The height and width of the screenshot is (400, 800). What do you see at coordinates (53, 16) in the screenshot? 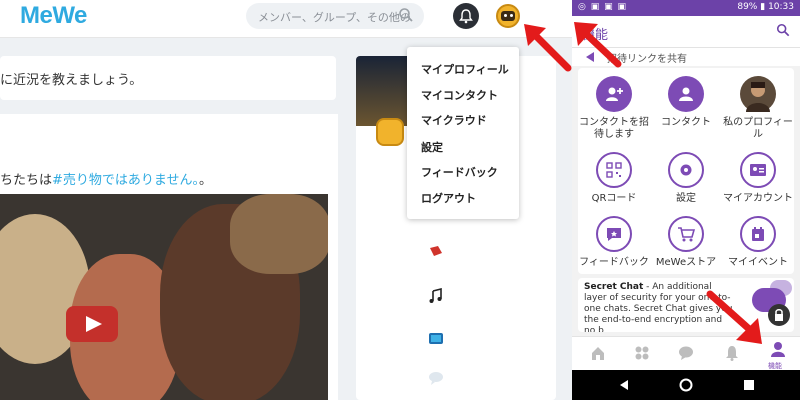
I see `mewe-logo: MeWe` at bounding box center [53, 16].